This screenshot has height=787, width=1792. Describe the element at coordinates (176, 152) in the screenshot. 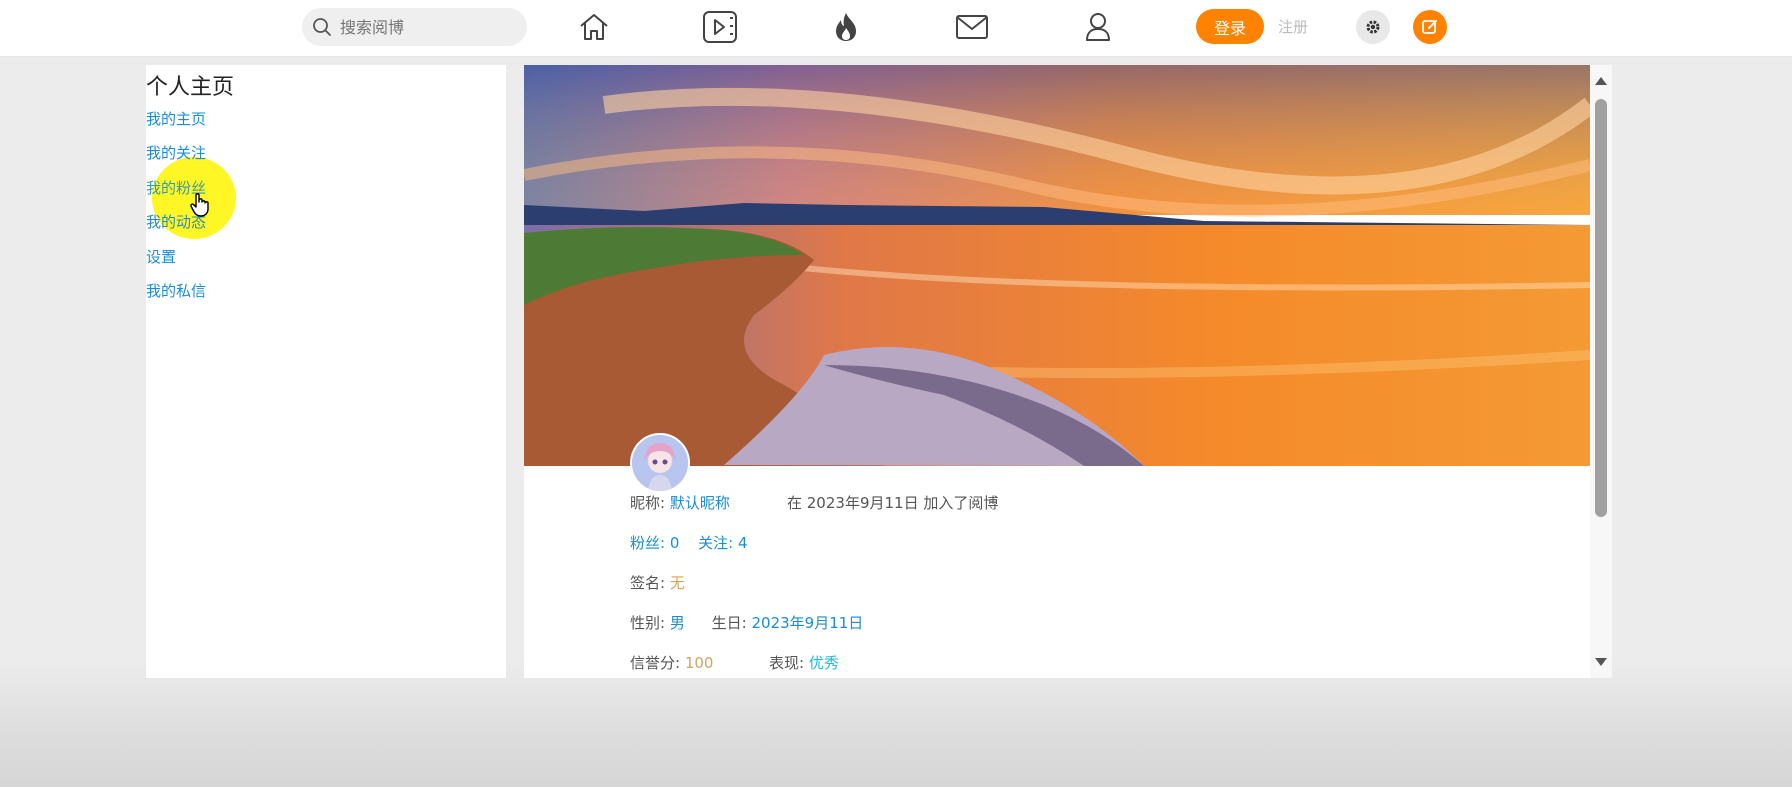

I see `sidebar-item-my-following: 我的关注` at that location.